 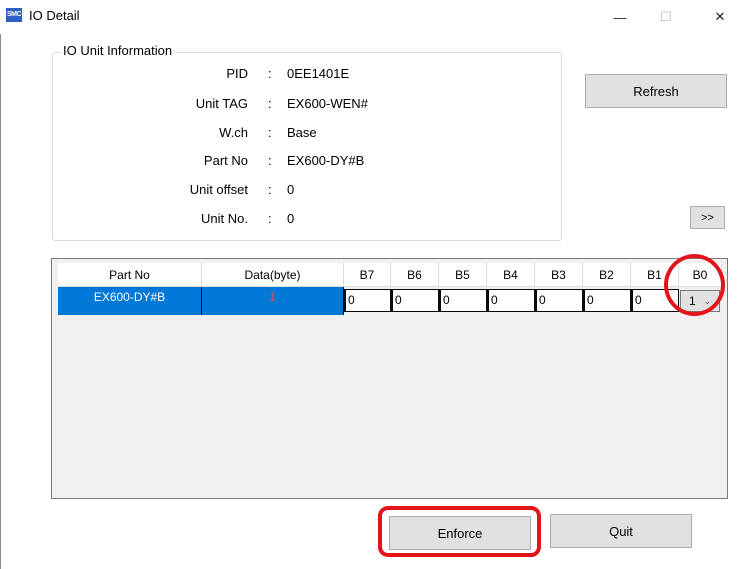 I want to click on column-header-b5: B5, so click(x=463, y=275).